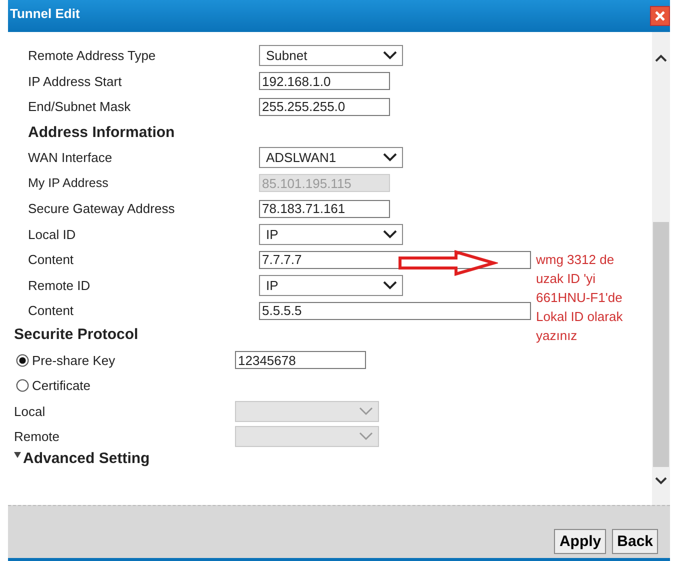 This screenshot has width=678, height=561. Describe the element at coordinates (333, 461) in the screenshot. I see `advanced-toggle: Advanced Setting` at that location.